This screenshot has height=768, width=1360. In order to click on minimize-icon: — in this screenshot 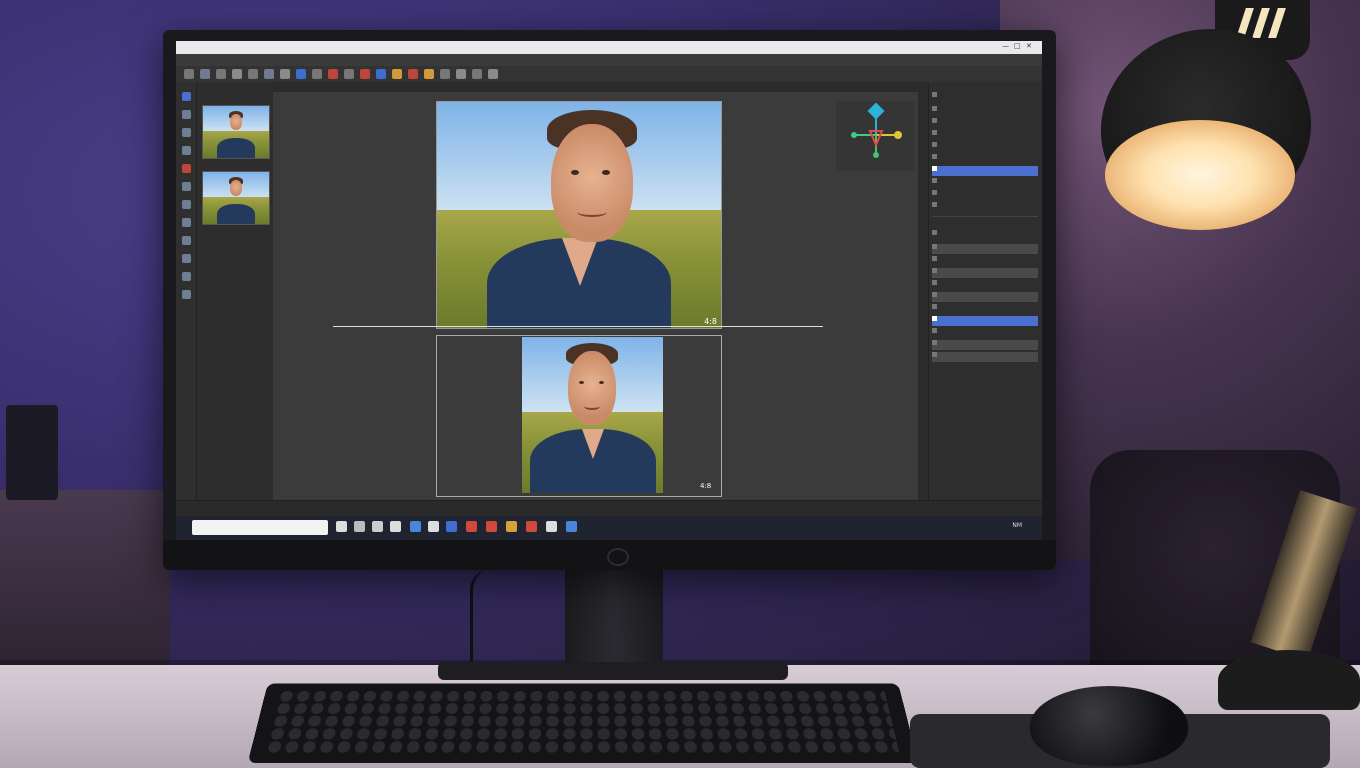, I will do `click(1005, 46)`.